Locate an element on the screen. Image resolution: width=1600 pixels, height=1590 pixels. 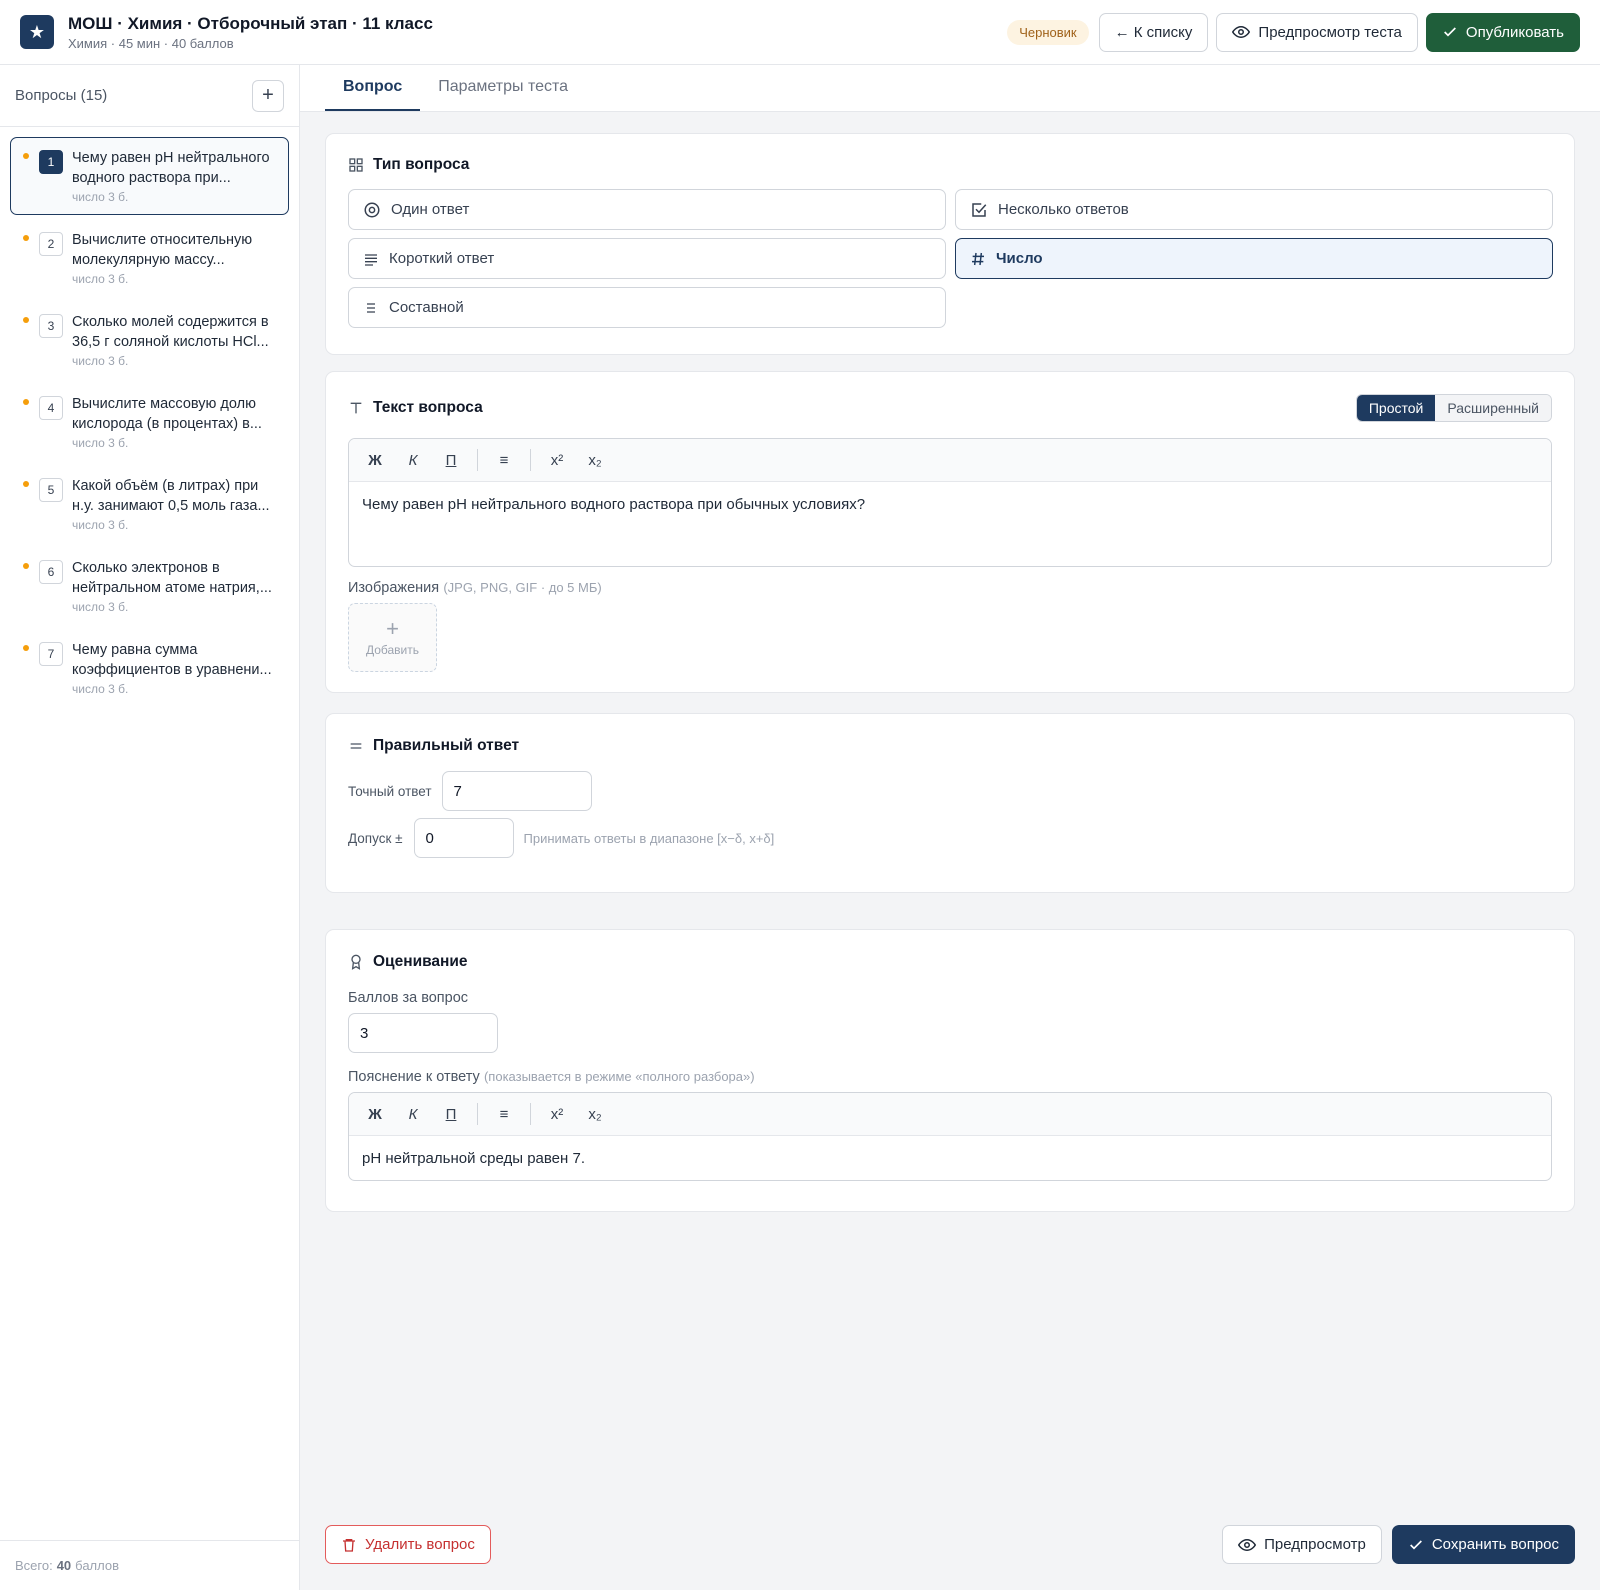
hash-icon is located at coordinates (978, 258).